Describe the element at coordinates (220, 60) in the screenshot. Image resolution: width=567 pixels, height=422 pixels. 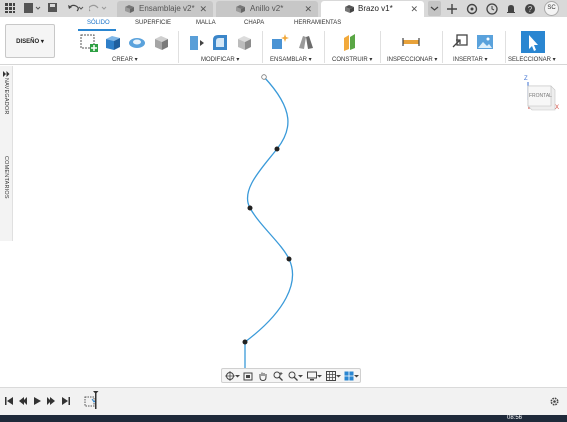
I see `group-modificar: MODIFICAR ▾` at that location.